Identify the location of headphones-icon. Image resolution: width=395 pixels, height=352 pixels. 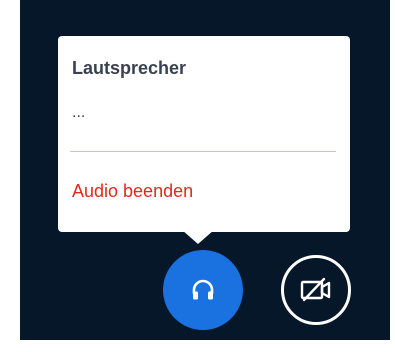
(203, 289).